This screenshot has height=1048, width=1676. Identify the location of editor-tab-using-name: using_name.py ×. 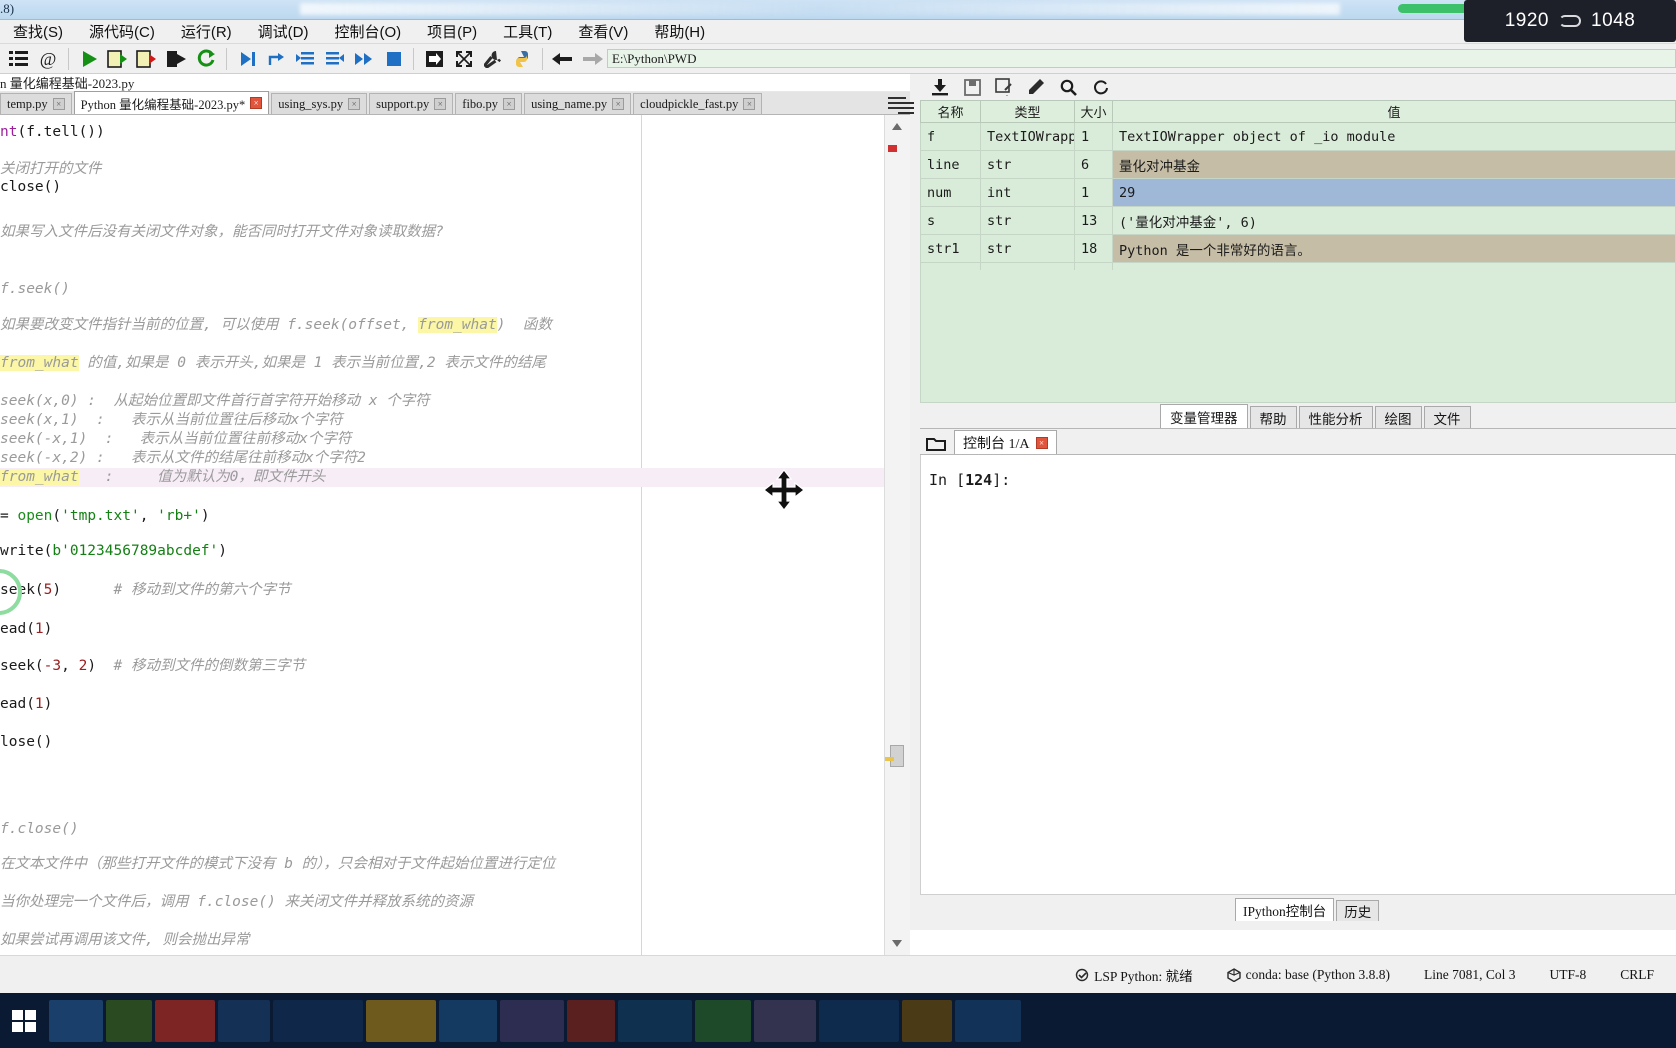
(578, 103).